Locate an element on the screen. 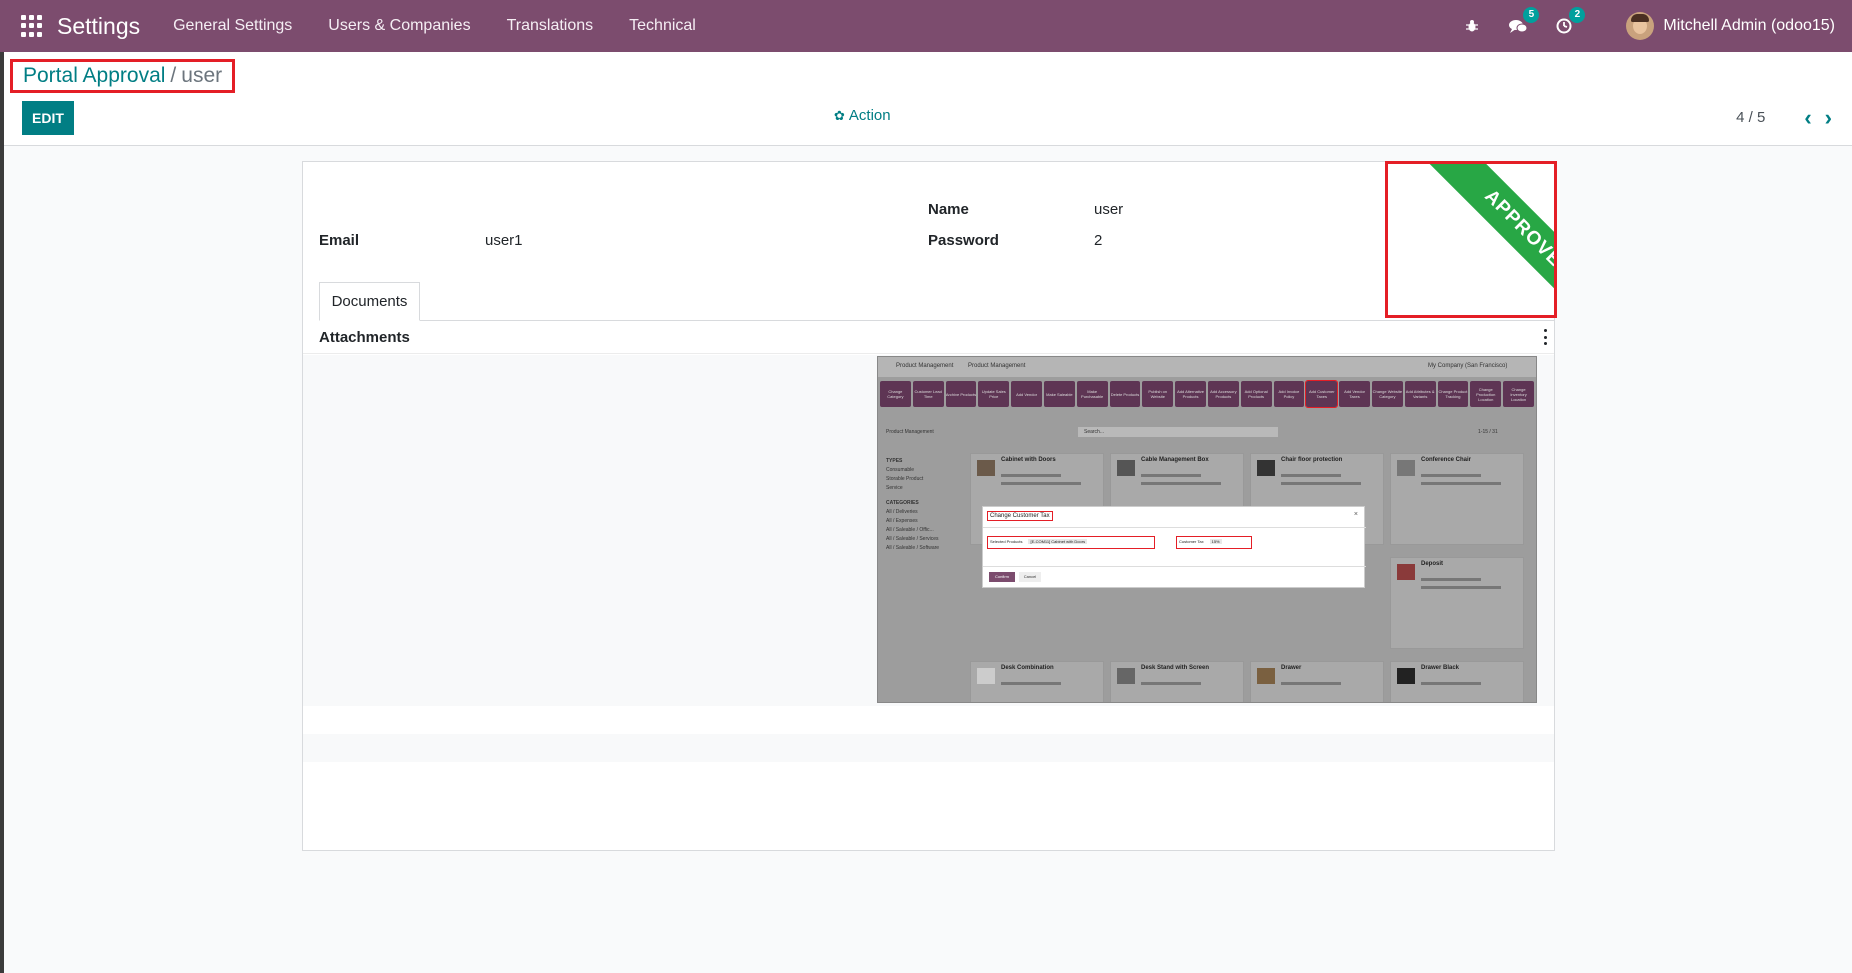  preview-button: Change Category is located at coordinates (895, 394).